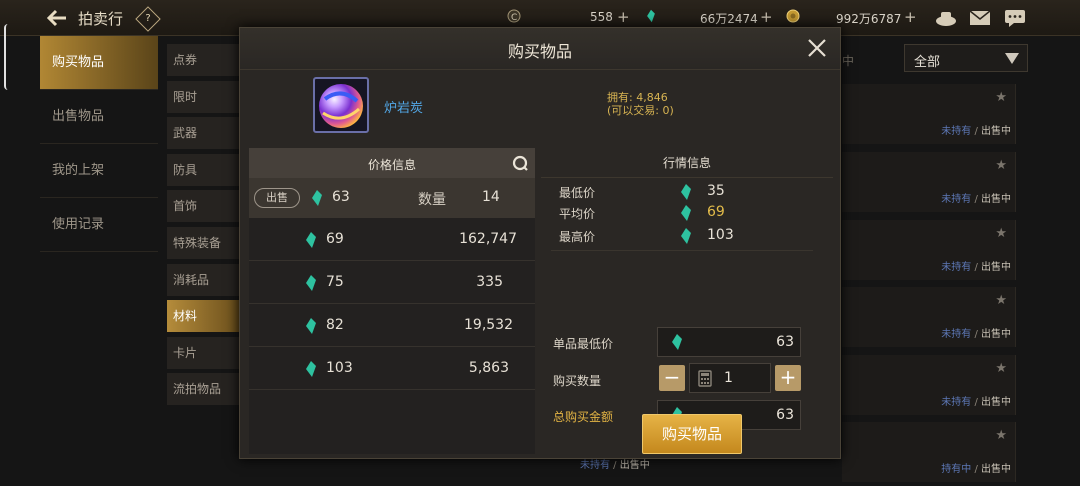 This screenshot has width=1080, height=486. I want to click on category-item: 防具, so click(203, 169).